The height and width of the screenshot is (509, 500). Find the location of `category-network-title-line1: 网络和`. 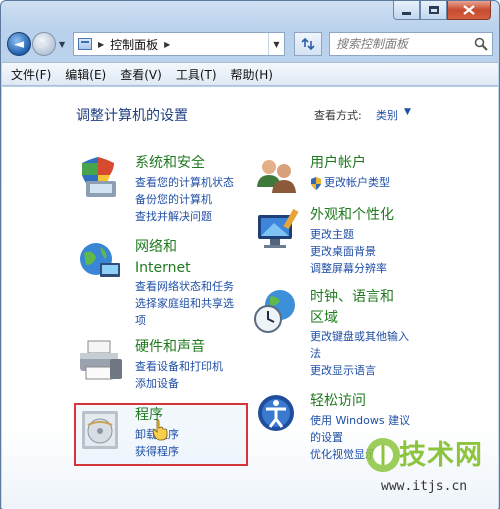

category-network-title-line1: 网络和 is located at coordinates (156, 247).